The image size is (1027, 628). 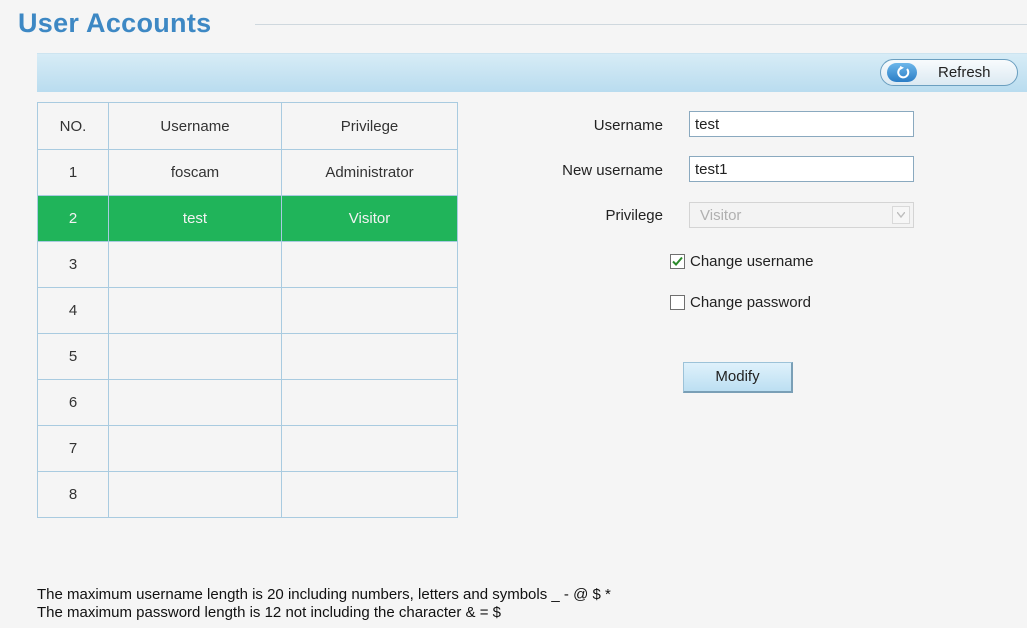 What do you see at coordinates (901, 215) in the screenshot?
I see `chevron-down-icon` at bounding box center [901, 215].